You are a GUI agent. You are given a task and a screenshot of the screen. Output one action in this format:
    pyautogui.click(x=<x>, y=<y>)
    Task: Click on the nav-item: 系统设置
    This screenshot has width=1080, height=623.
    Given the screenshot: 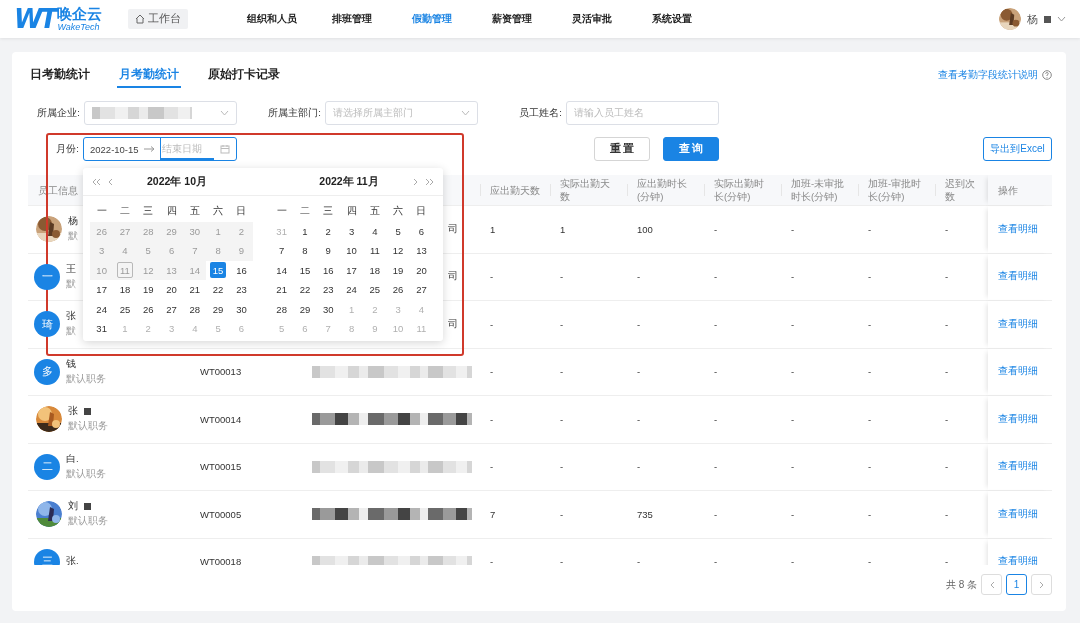 What is the action you would take?
    pyautogui.click(x=672, y=19)
    